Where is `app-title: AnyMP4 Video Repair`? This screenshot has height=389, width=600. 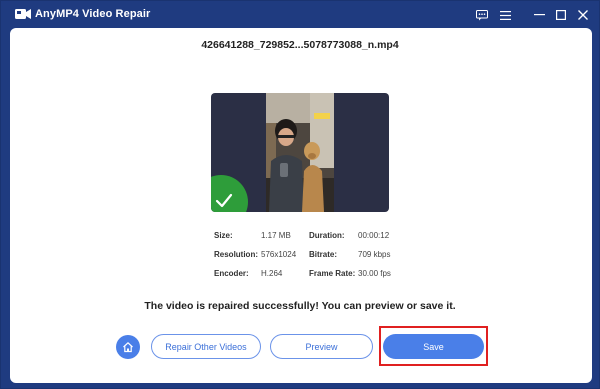 app-title: AnyMP4 Video Repair is located at coordinates (93, 14).